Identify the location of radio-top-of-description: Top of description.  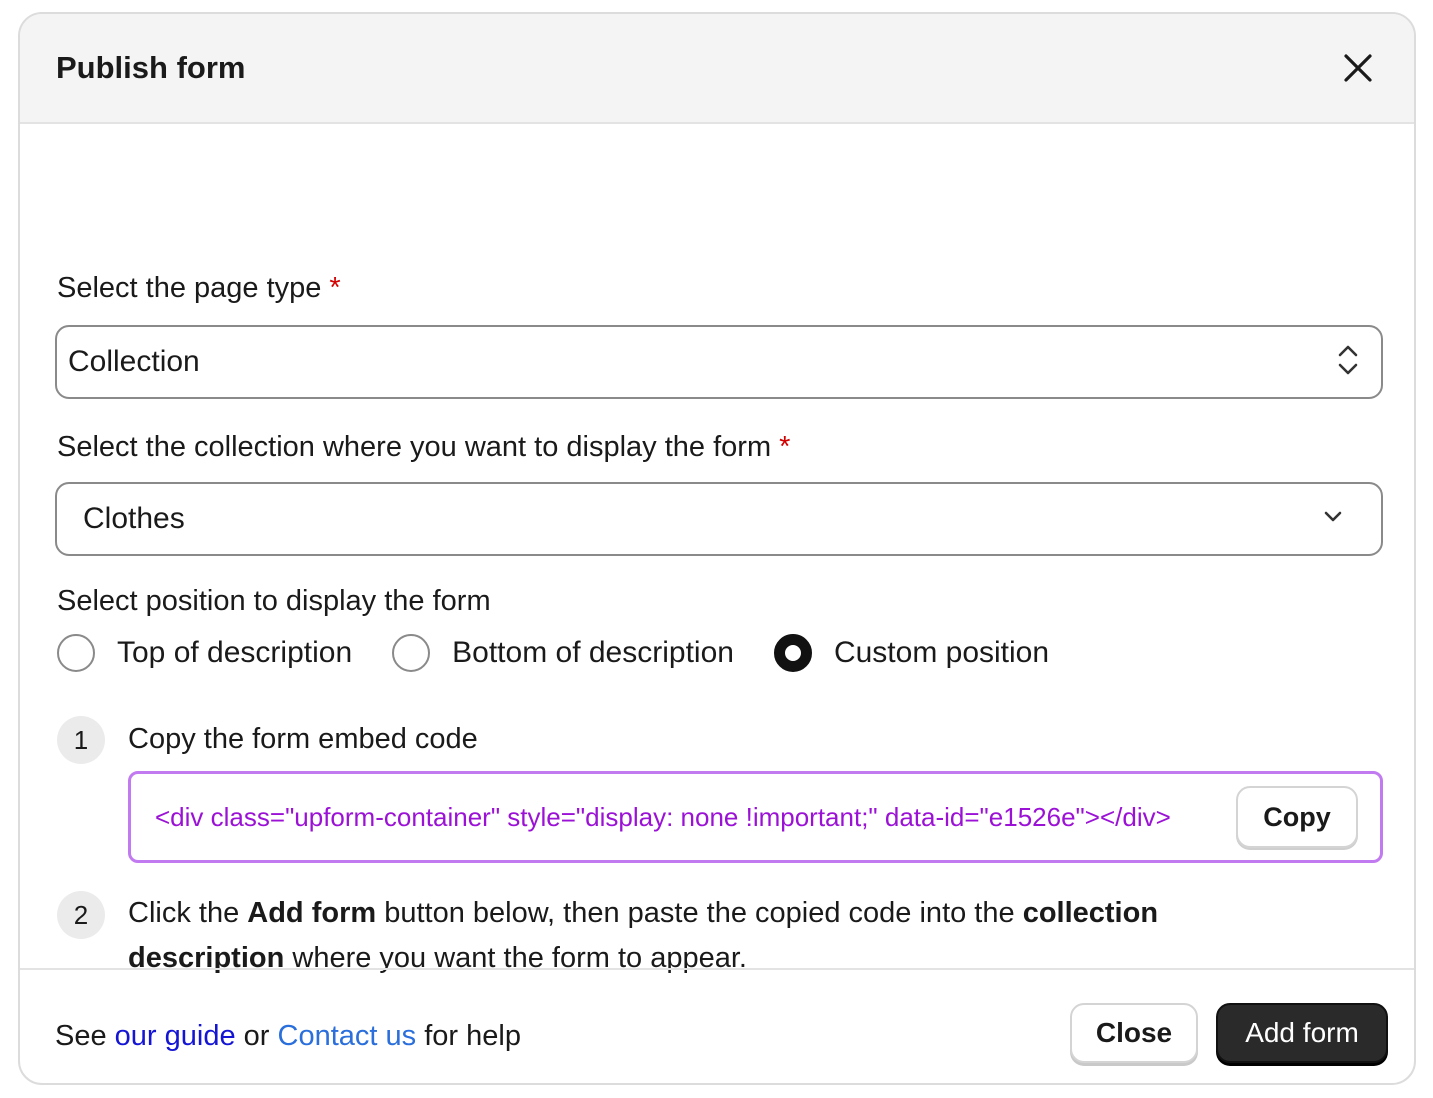
(204, 653).